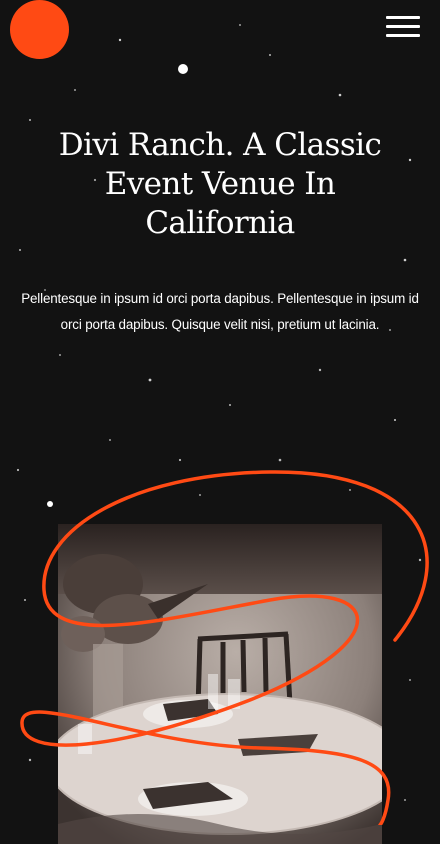 This screenshot has height=844, width=440. I want to click on site-logo, so click(39, 29).